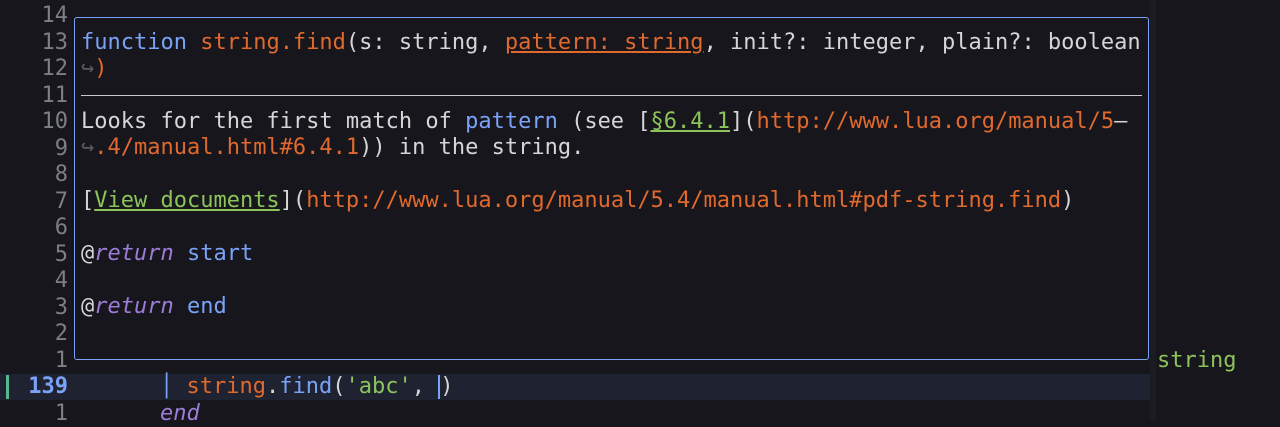 This screenshot has height=427, width=1280. Describe the element at coordinates (273, 42) in the screenshot. I see `function-name: string.find` at that location.